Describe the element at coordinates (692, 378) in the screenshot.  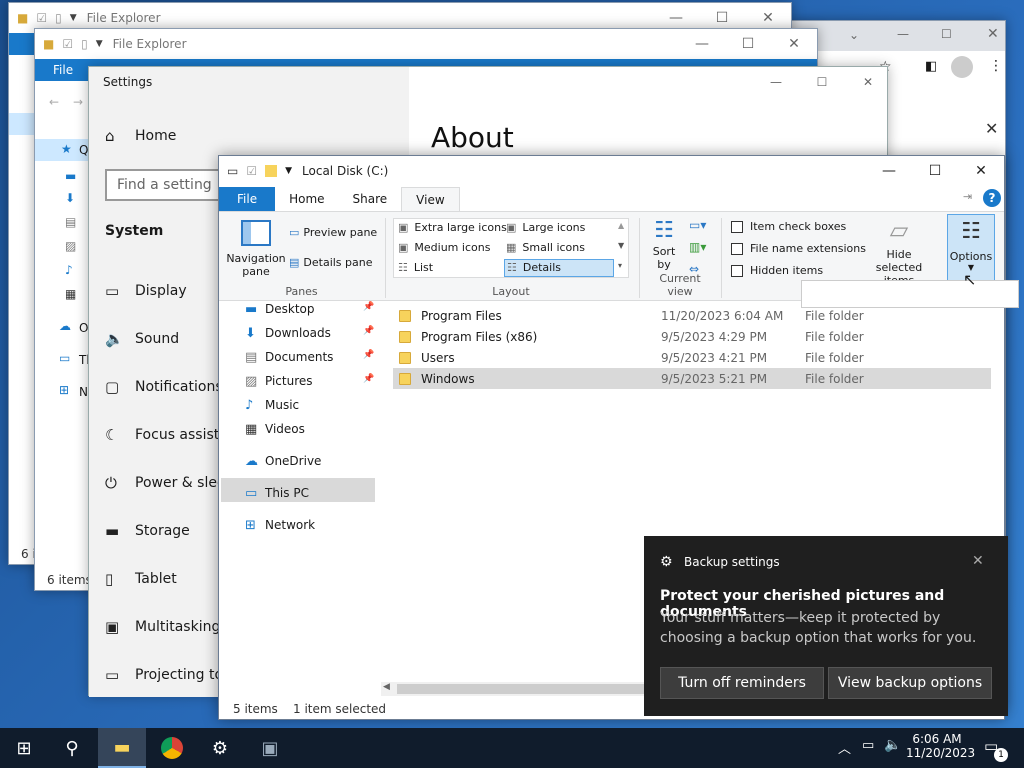
I see `file-row-selected: Windows 9/5/2023 5:21 PM File folder` at that location.